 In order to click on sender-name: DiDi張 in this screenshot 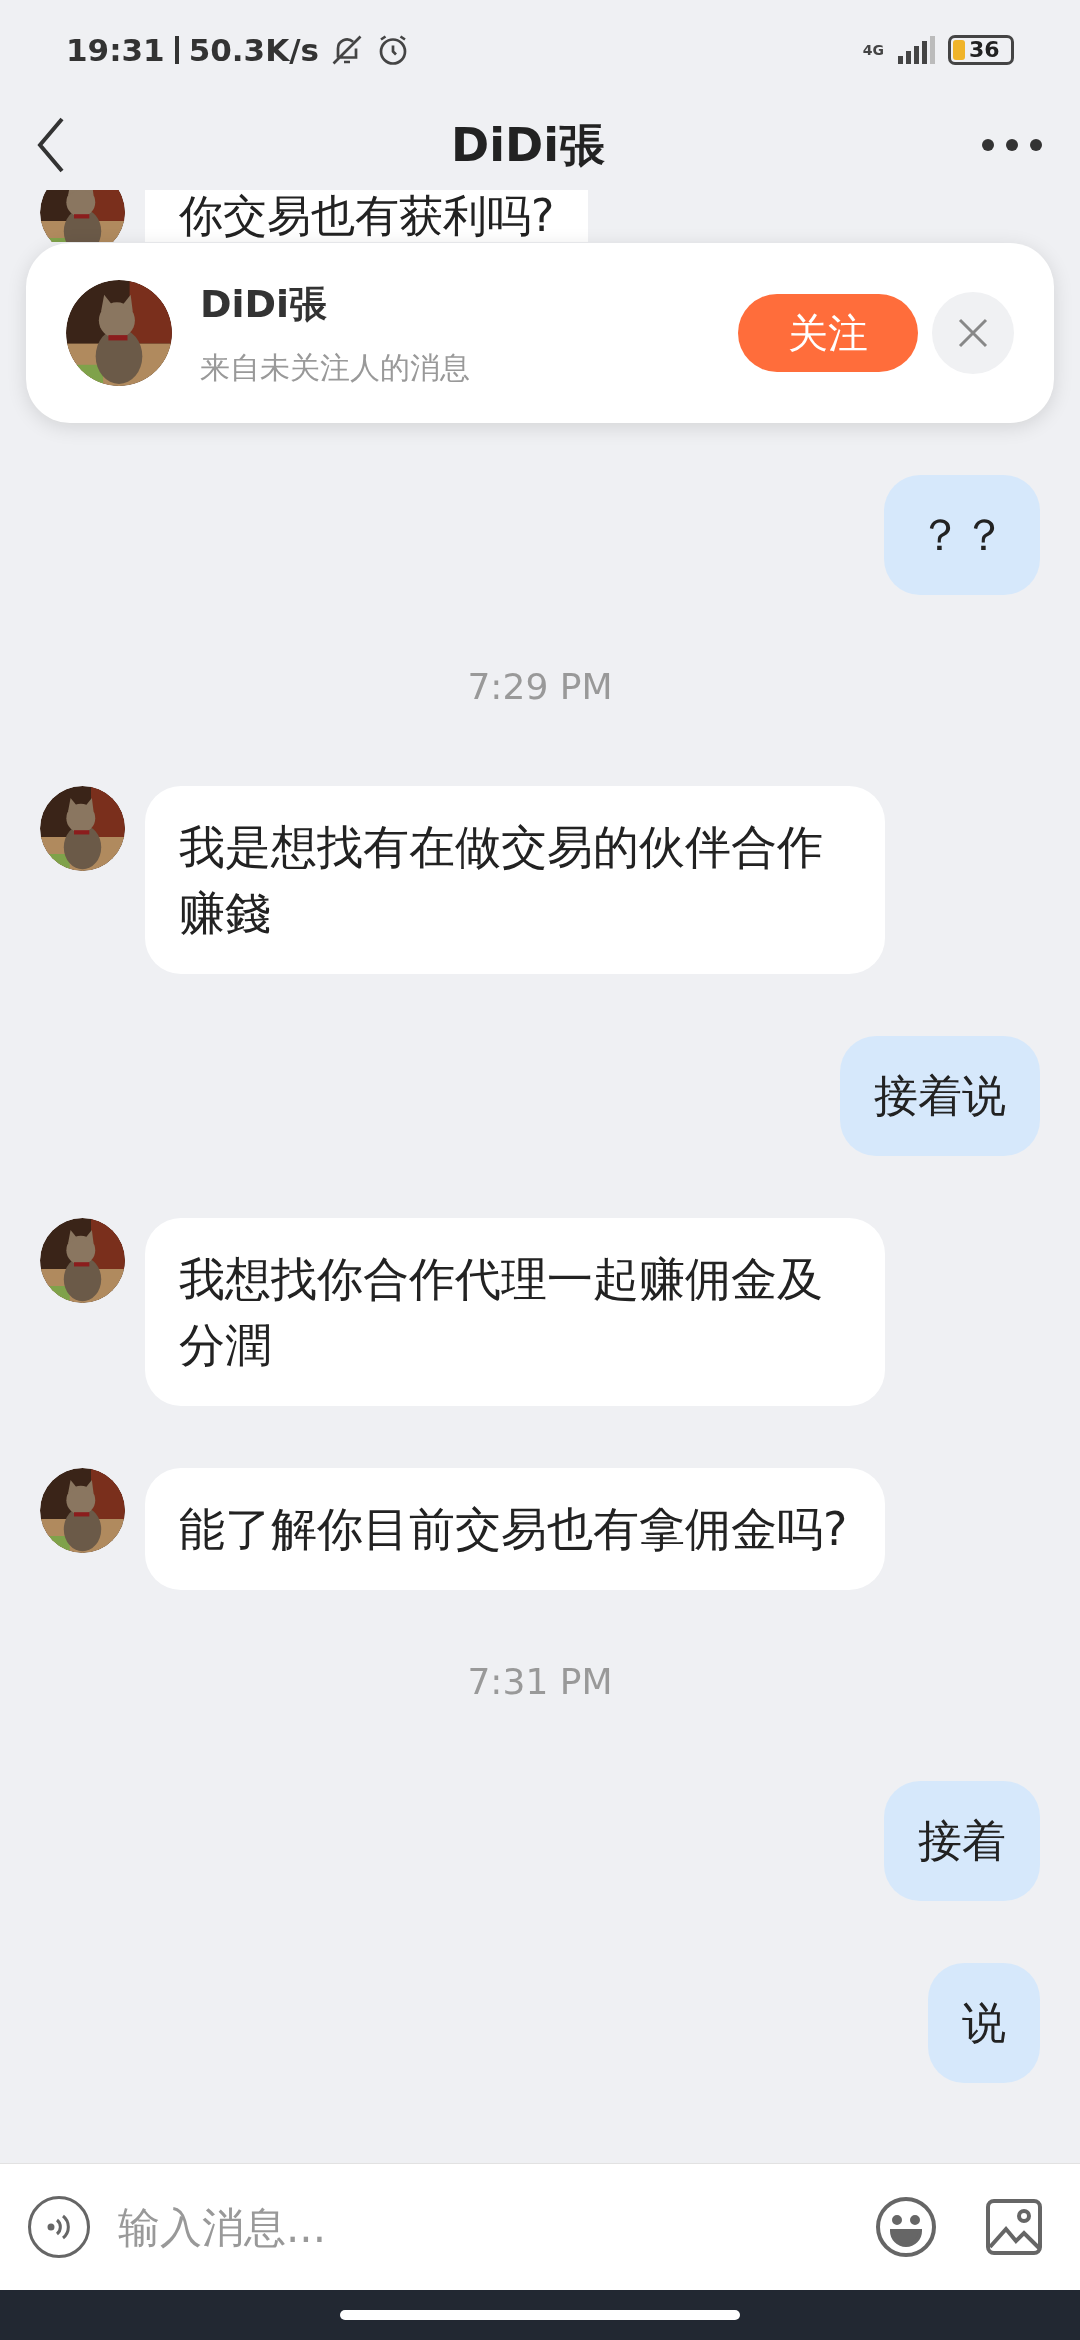, I will do `click(264, 304)`.